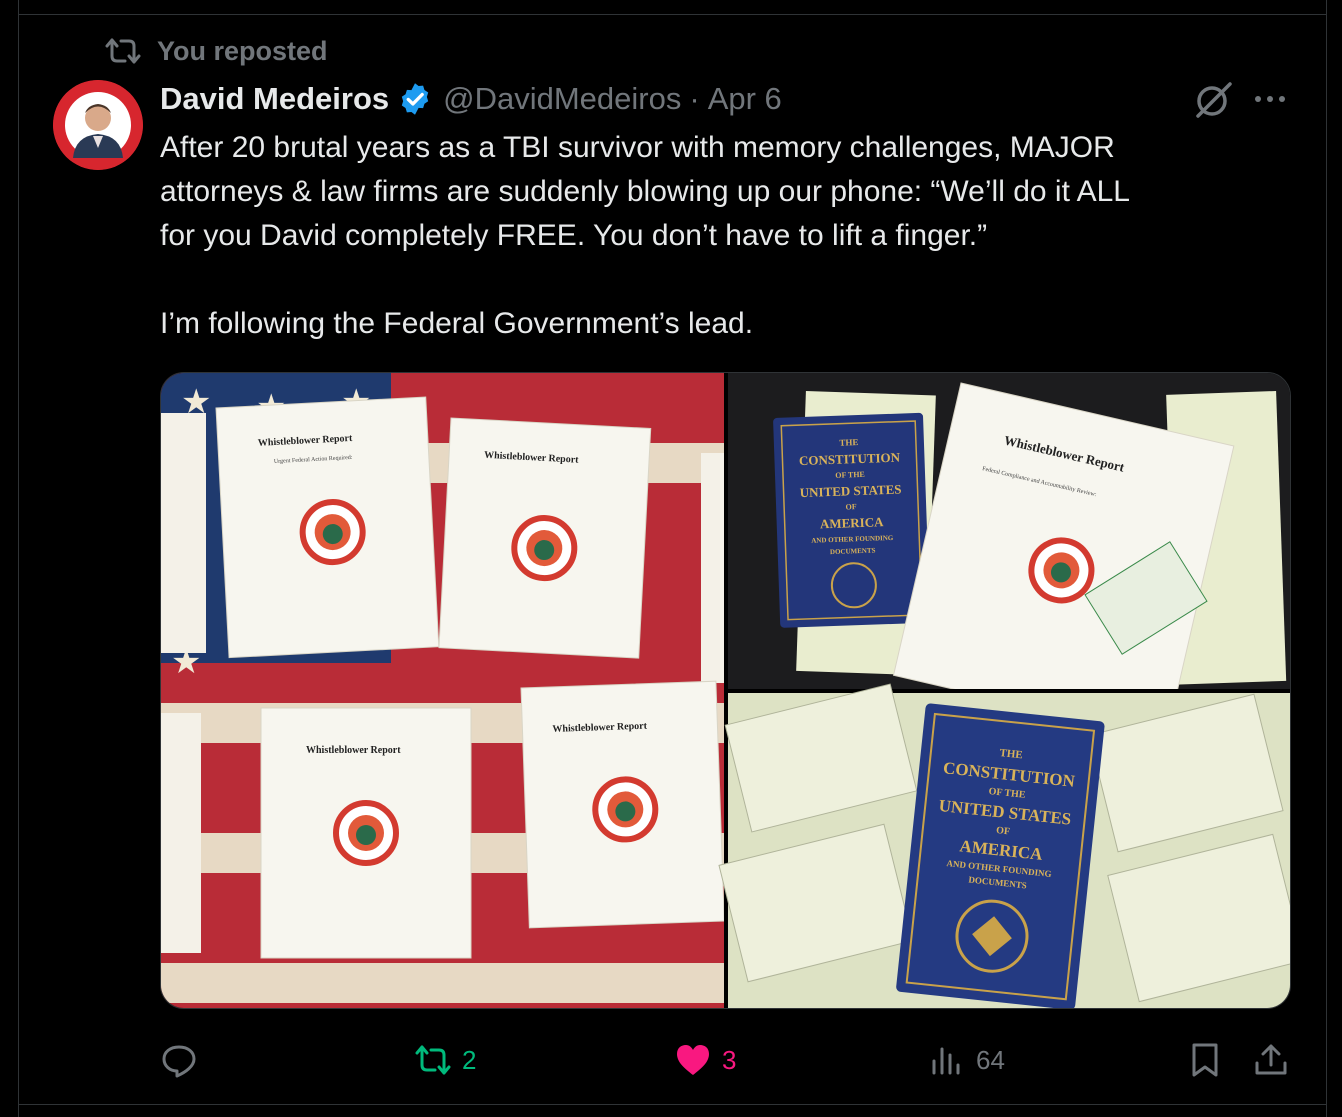  I want to click on author-handle: @DavidMedeiros, so click(562, 99).